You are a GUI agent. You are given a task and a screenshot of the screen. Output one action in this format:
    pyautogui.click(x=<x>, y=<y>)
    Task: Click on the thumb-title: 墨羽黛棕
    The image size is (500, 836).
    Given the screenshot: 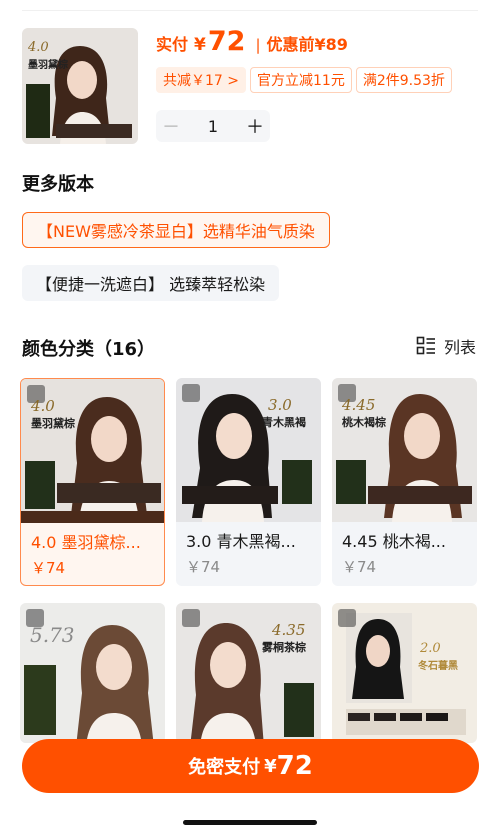 What is the action you would take?
    pyautogui.click(x=48, y=65)
    